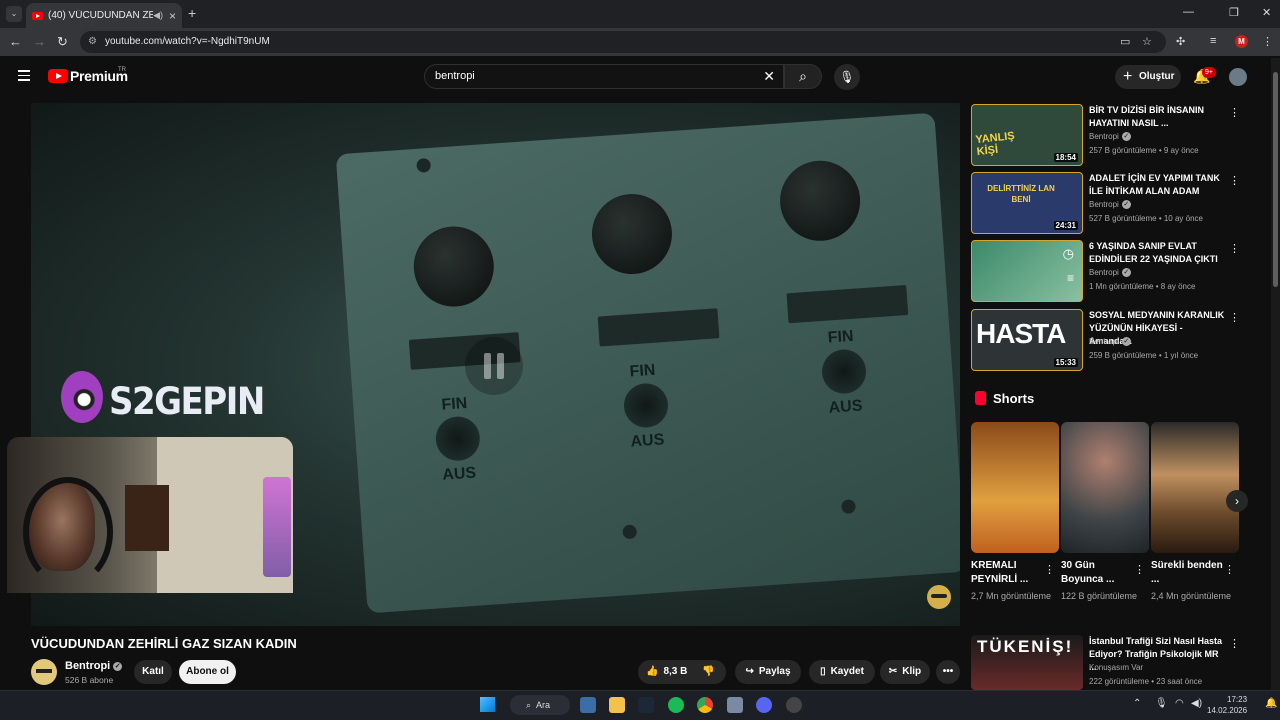 The image size is (1280, 720). I want to click on browser-tab-active: (40) VÜCUDUNDAN ZEHİRLİ ◀) ×, so click(104, 15).